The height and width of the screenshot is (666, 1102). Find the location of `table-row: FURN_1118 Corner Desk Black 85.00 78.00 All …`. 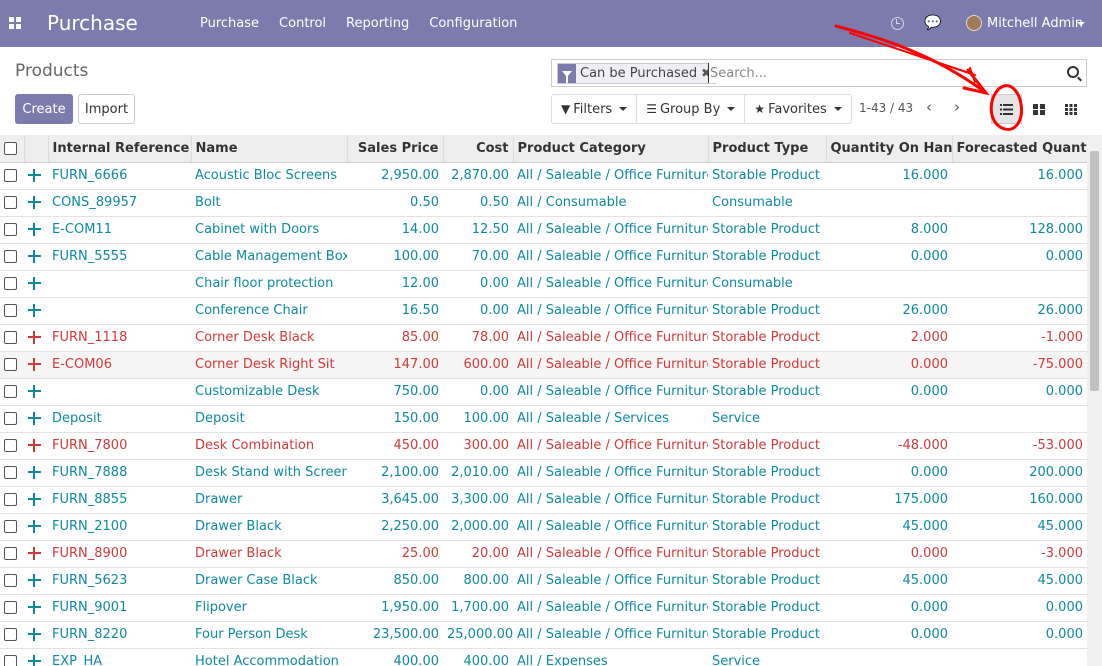

table-row: FURN_1118 Corner Desk Black 85.00 78.00 All … is located at coordinates (543, 337).